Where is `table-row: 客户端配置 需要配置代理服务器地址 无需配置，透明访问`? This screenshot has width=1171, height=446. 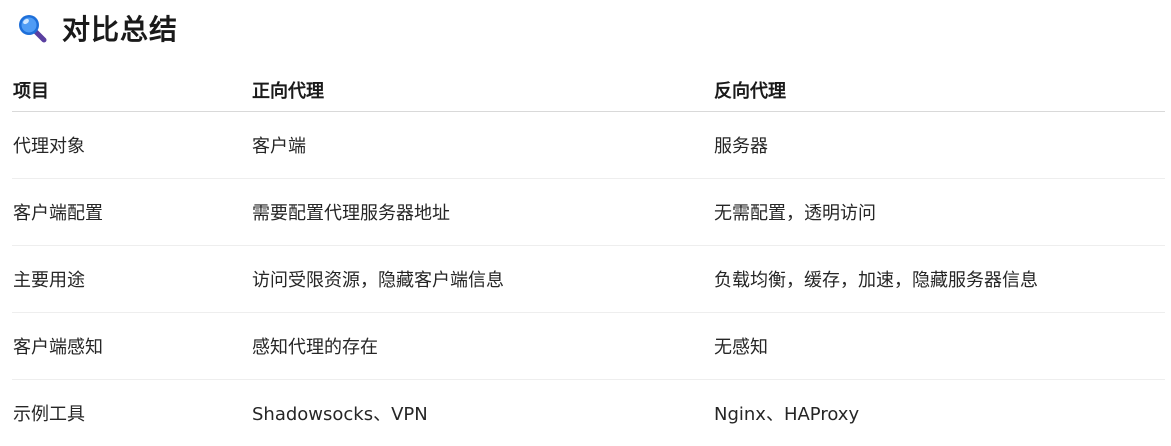 table-row: 客户端配置 需要配置代理服务器地址 无需配置，透明访问 is located at coordinates (588, 212).